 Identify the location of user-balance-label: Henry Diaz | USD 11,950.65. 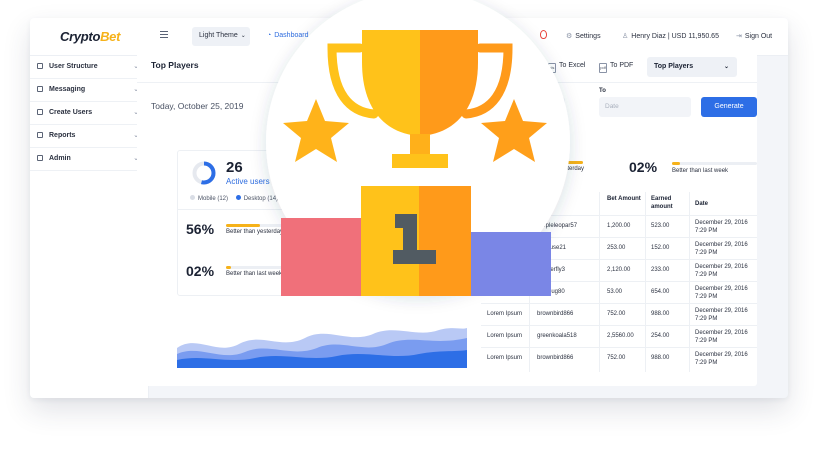
(675, 36).